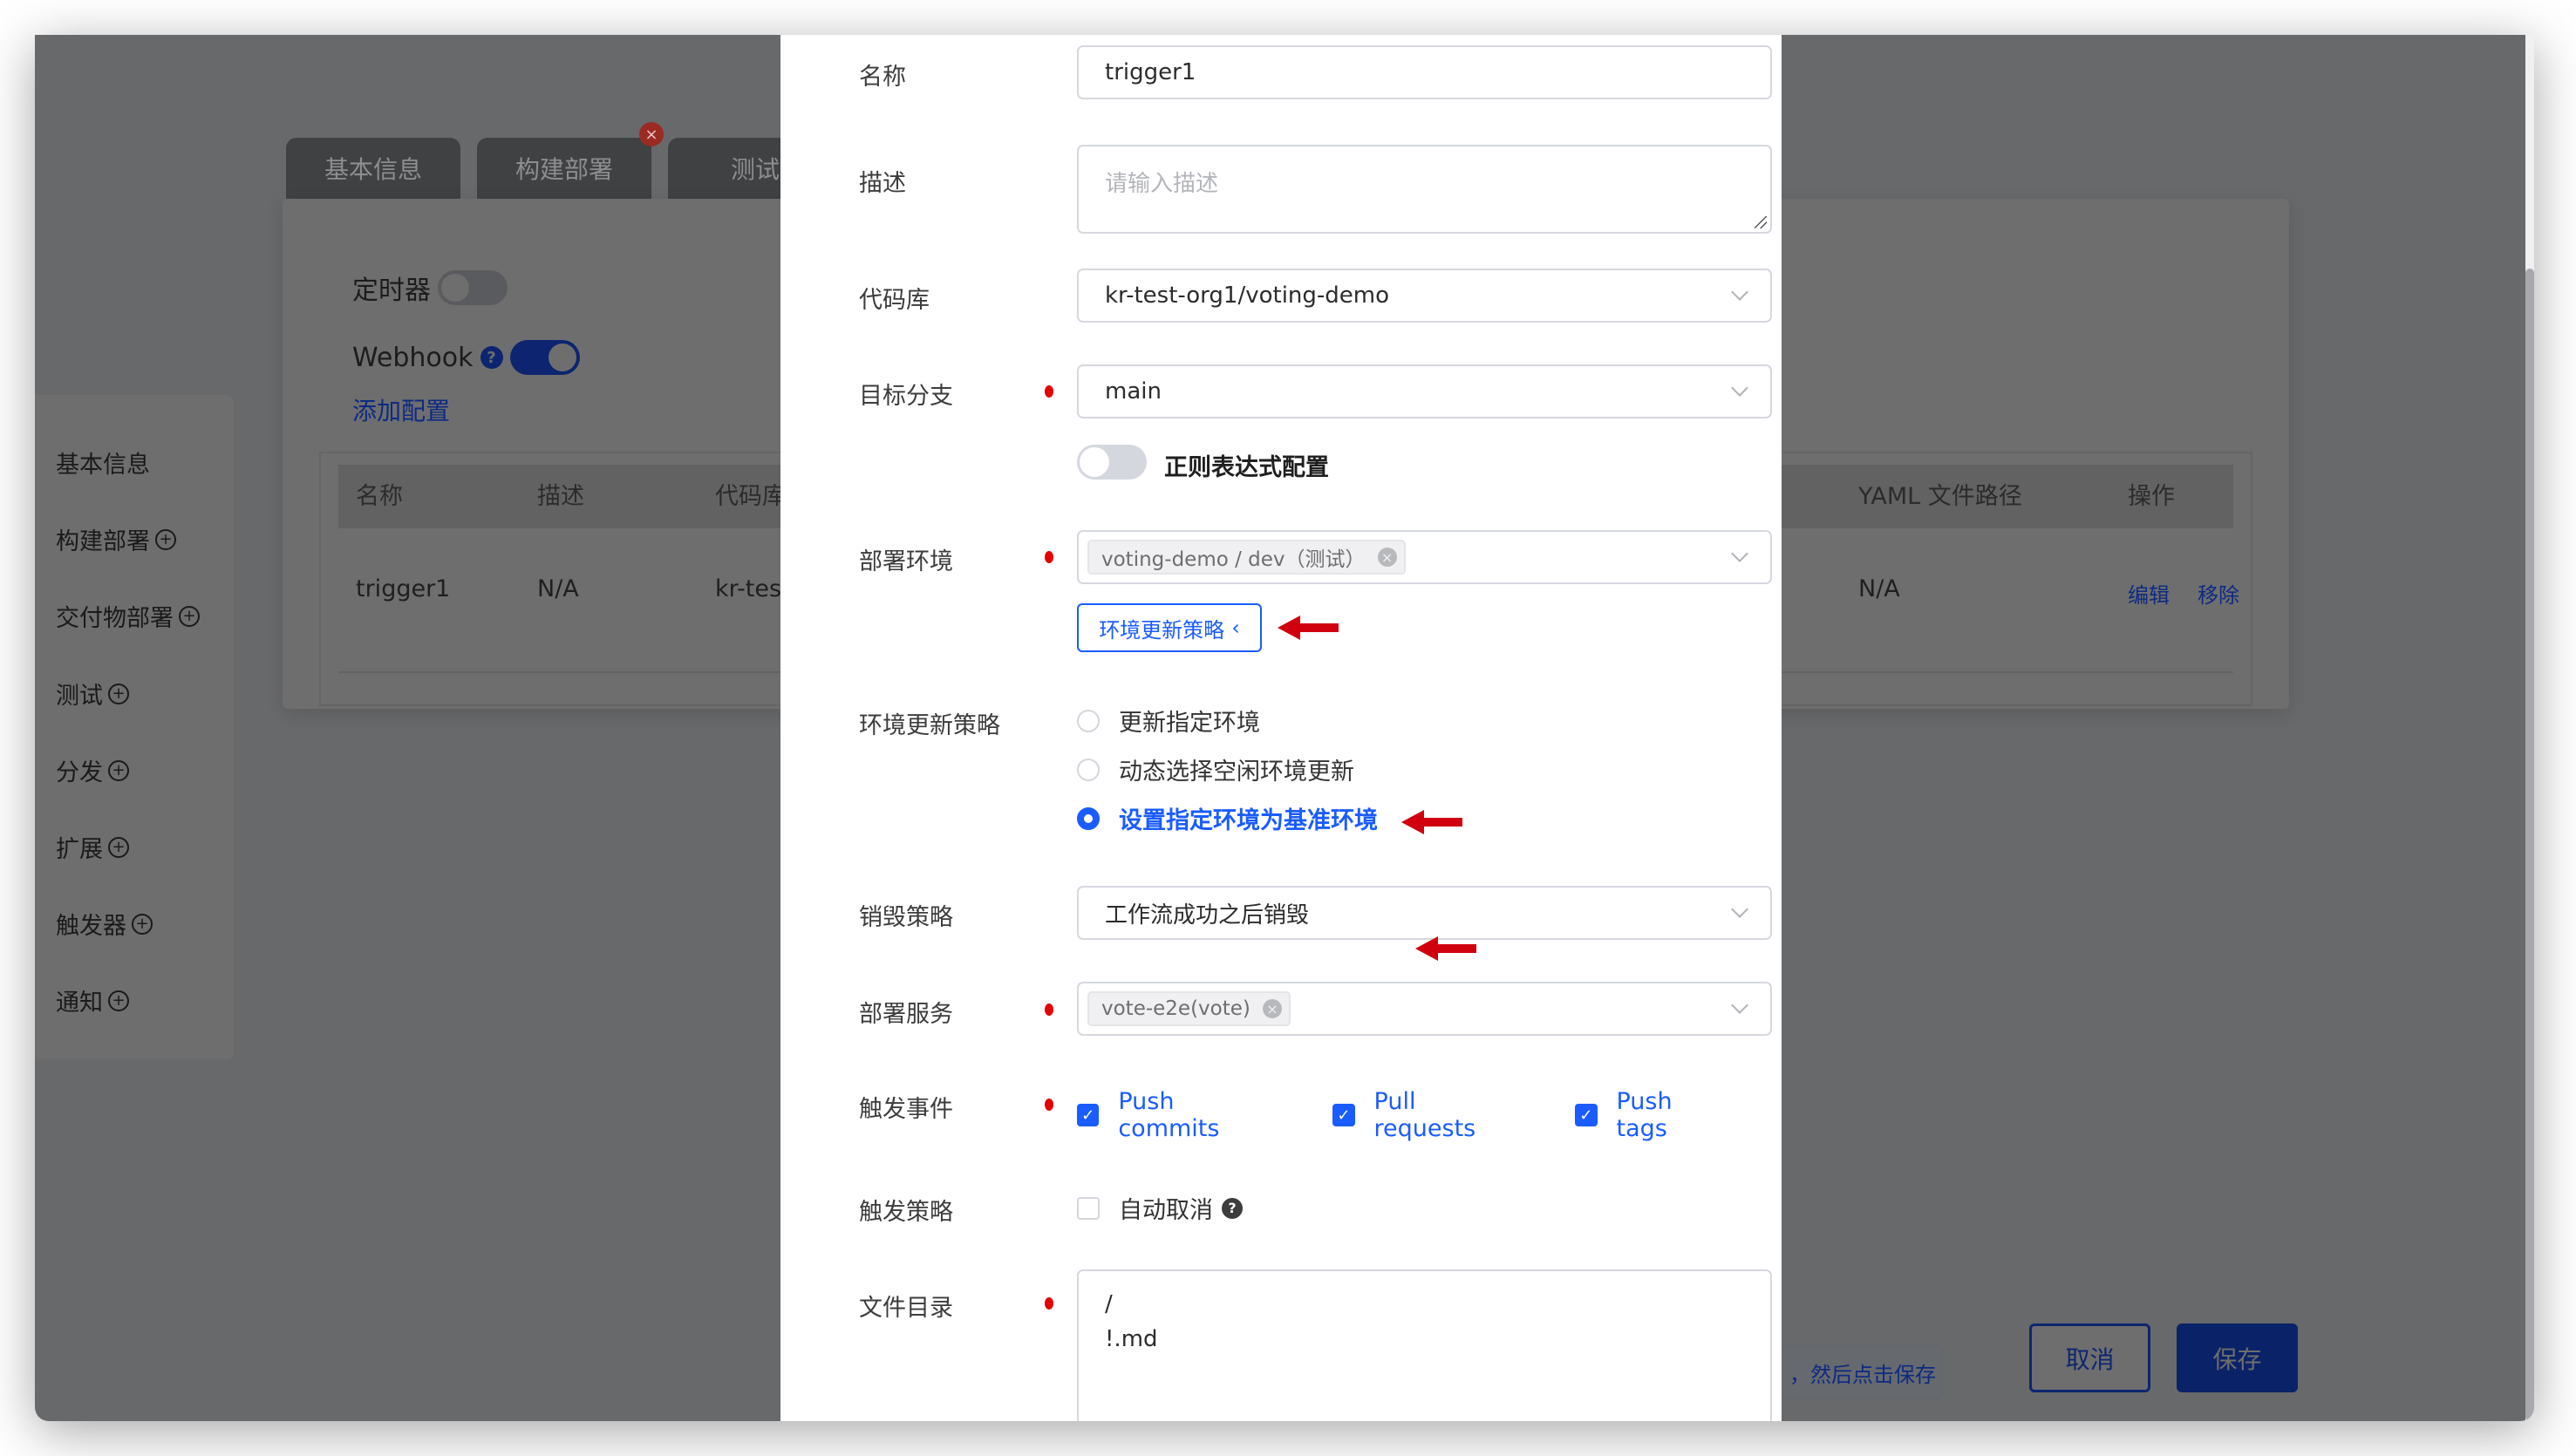 This screenshot has height=1456, width=2576. I want to click on deploy-env-label: 部署环境, so click(906, 561).